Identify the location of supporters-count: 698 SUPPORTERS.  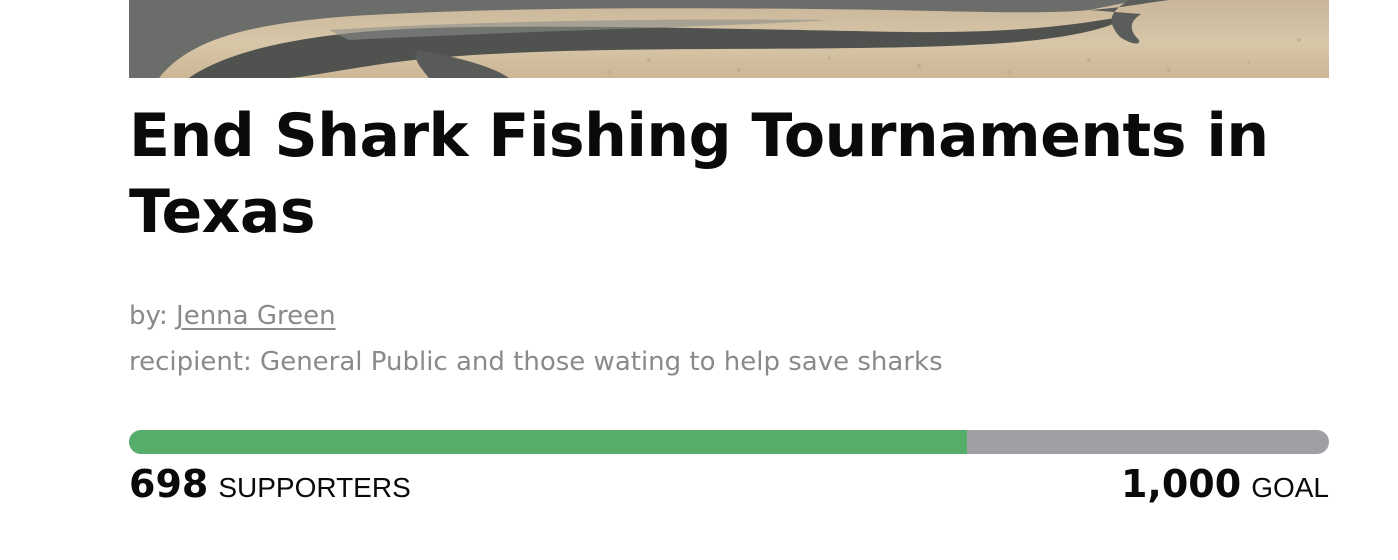
(270, 484).